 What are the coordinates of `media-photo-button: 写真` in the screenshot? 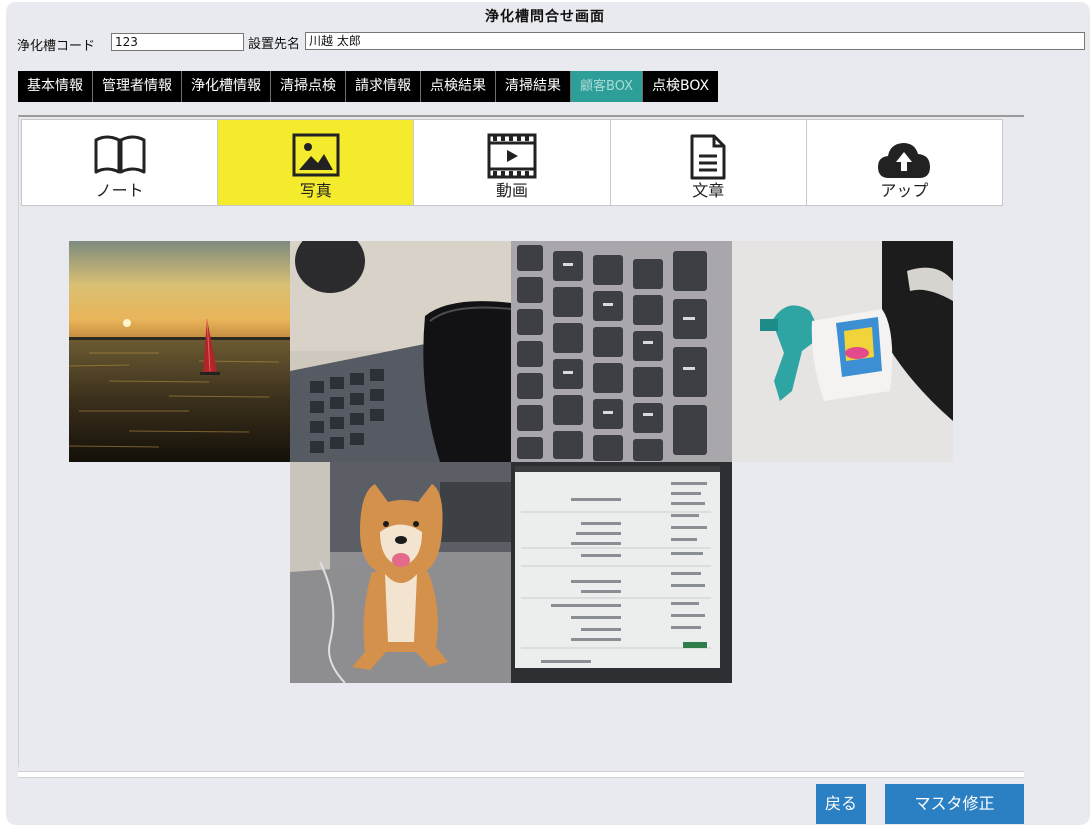 It's located at (316, 162).